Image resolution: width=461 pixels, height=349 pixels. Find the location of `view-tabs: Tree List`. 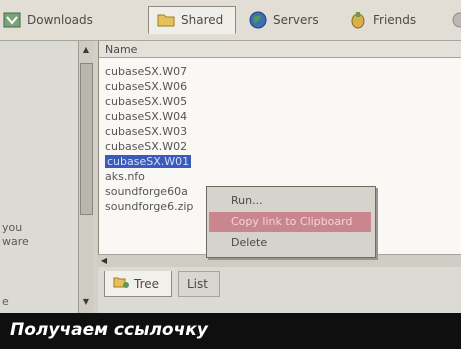

view-tabs: Tree List is located at coordinates (279, 290).